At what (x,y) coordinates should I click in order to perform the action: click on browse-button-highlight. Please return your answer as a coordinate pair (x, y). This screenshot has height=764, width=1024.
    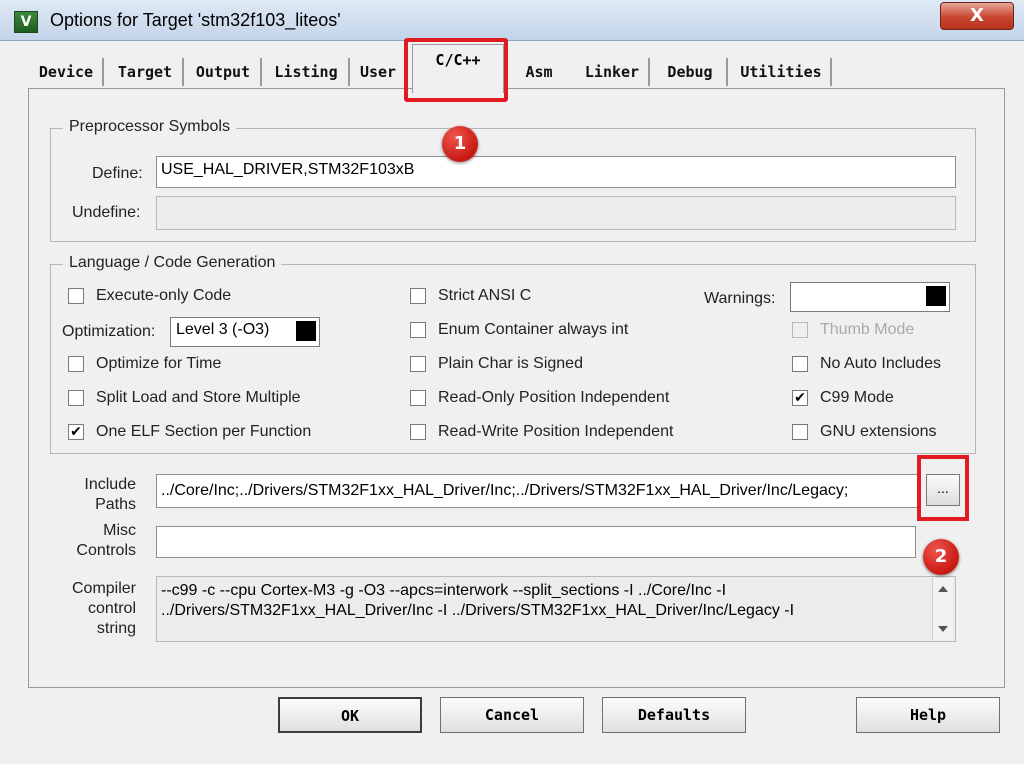
    Looking at the image, I should click on (943, 488).